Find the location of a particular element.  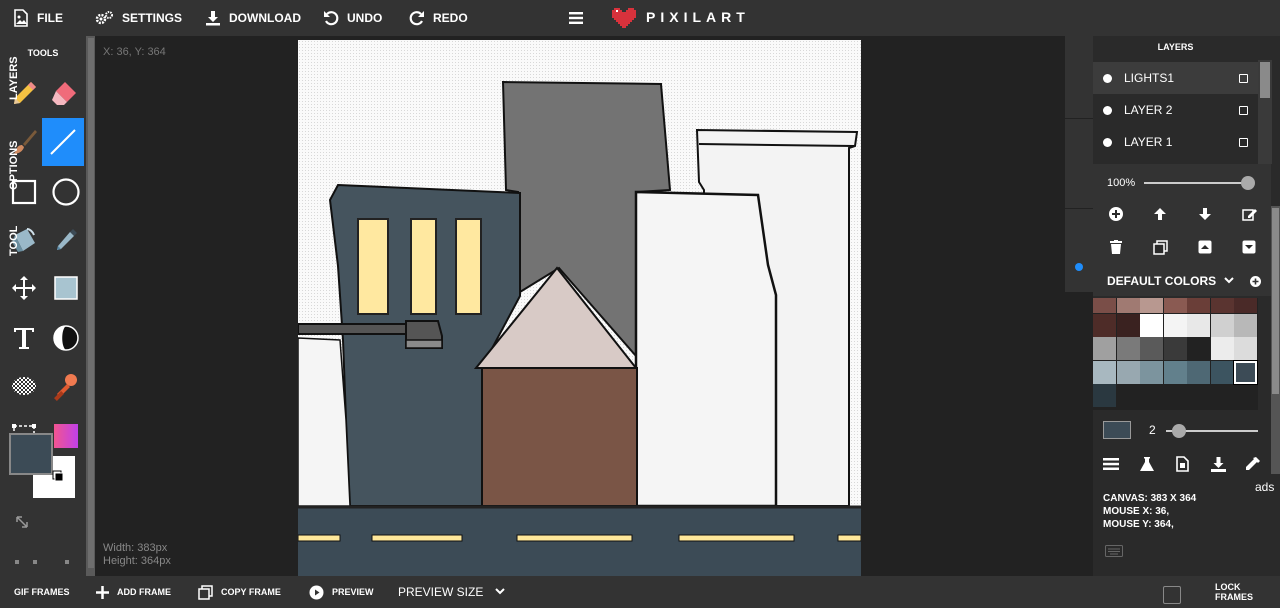

palette-scrollbar-thumb is located at coordinates (1275, 301).